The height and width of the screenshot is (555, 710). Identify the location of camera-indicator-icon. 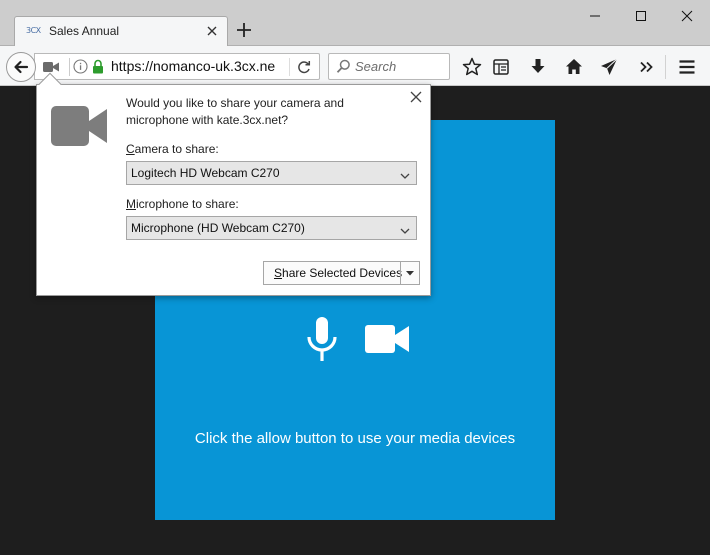
(51, 67).